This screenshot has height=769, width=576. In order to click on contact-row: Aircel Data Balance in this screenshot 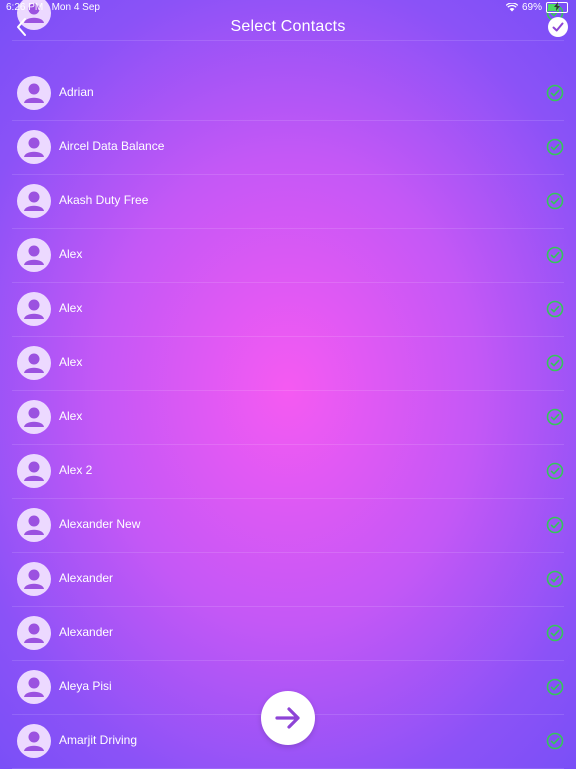, I will do `click(288, 147)`.